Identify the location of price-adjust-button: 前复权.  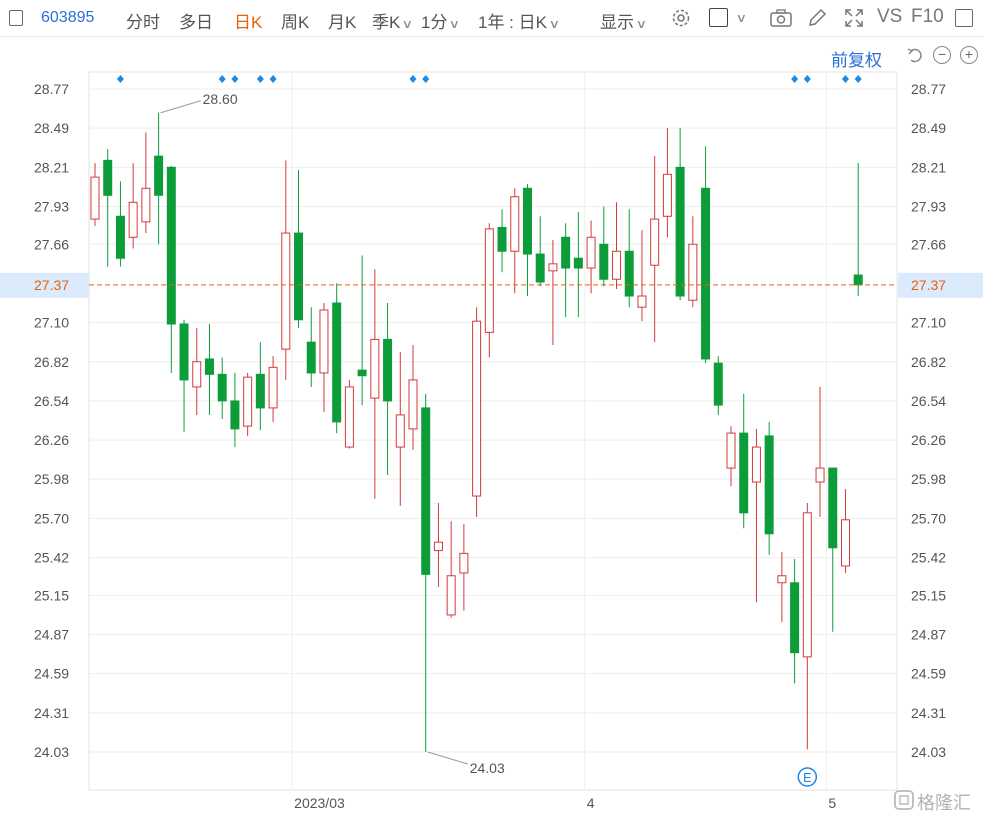
(856, 58).